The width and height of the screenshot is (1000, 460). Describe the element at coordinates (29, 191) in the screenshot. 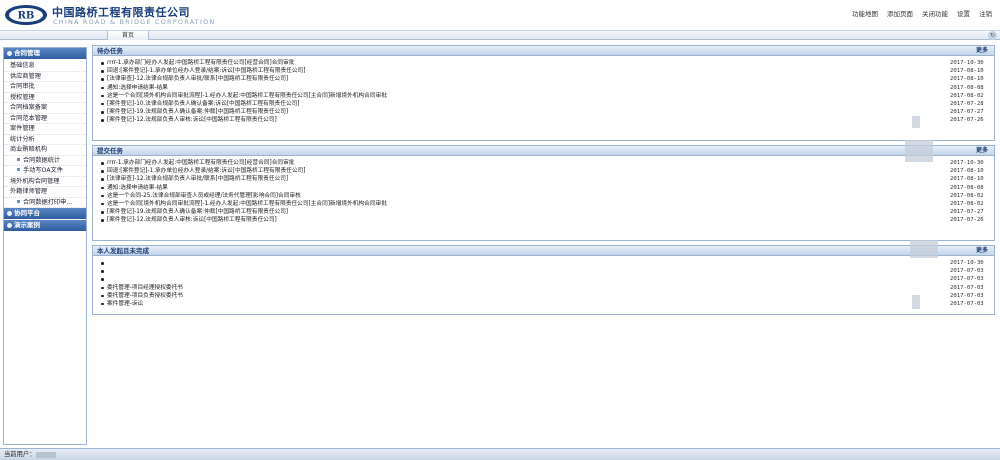

I see `sidebar-item-label: 外籍律师管理` at that location.